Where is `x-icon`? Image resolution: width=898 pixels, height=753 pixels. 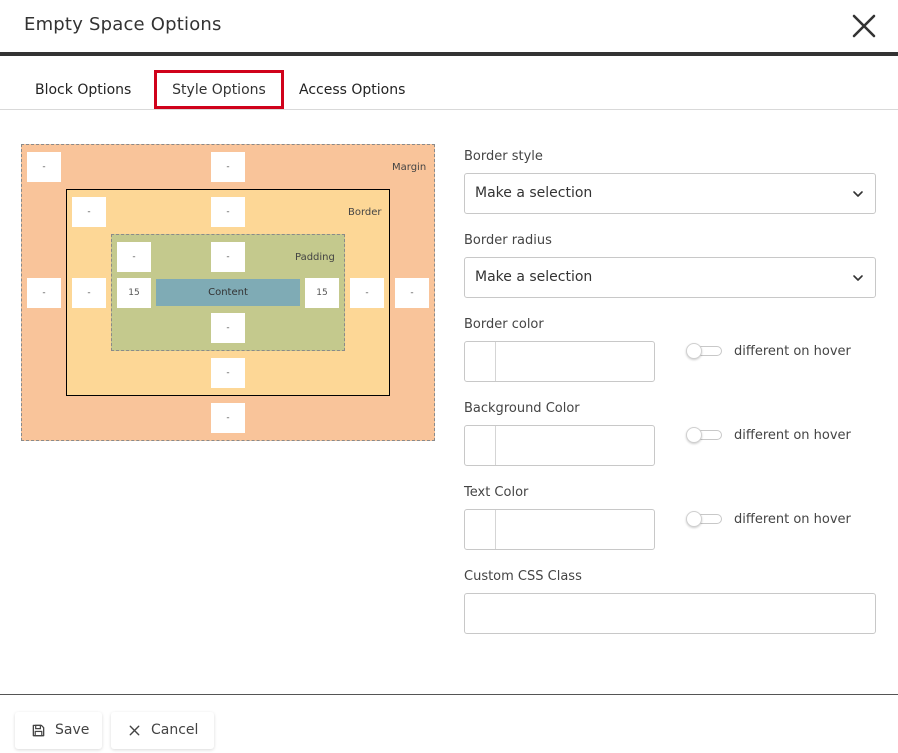
x-icon is located at coordinates (134, 730).